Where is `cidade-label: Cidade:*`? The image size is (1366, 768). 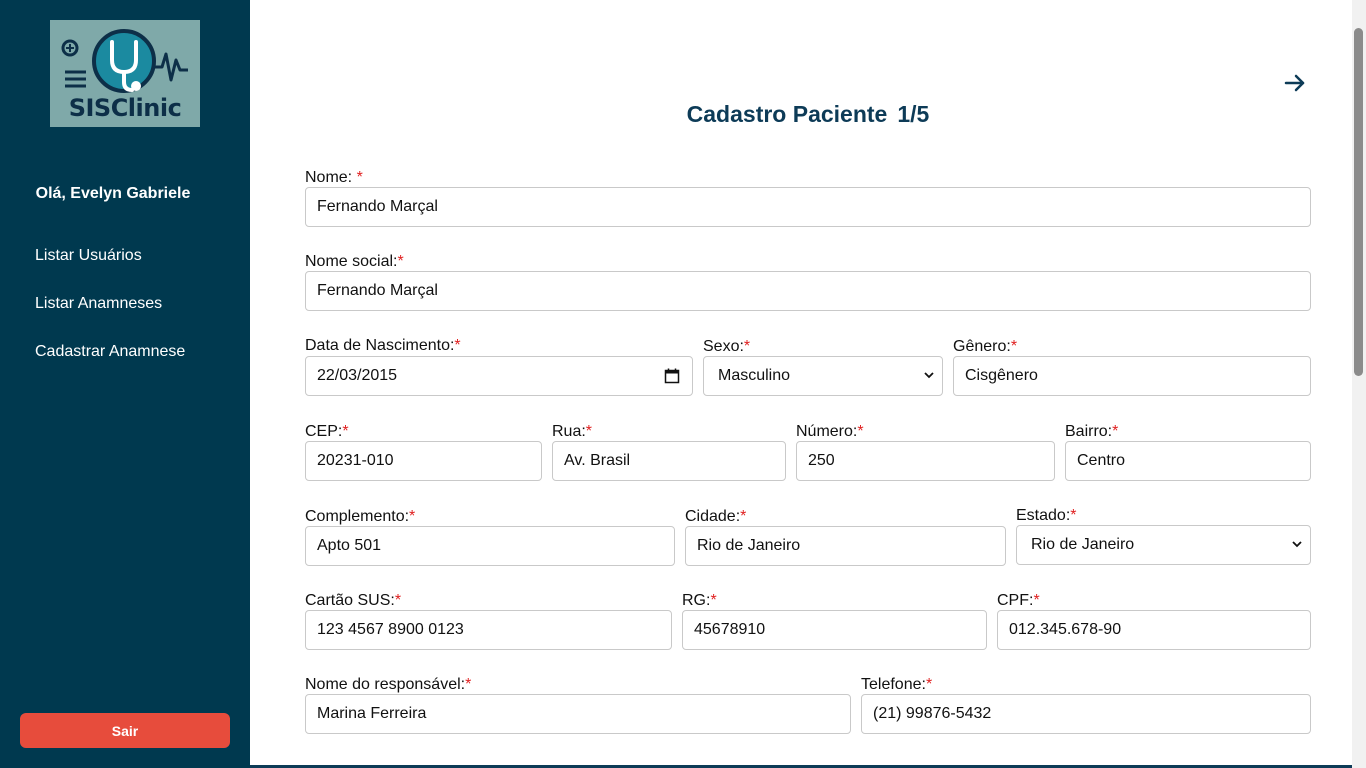
cidade-label: Cidade:* is located at coordinates (716, 516).